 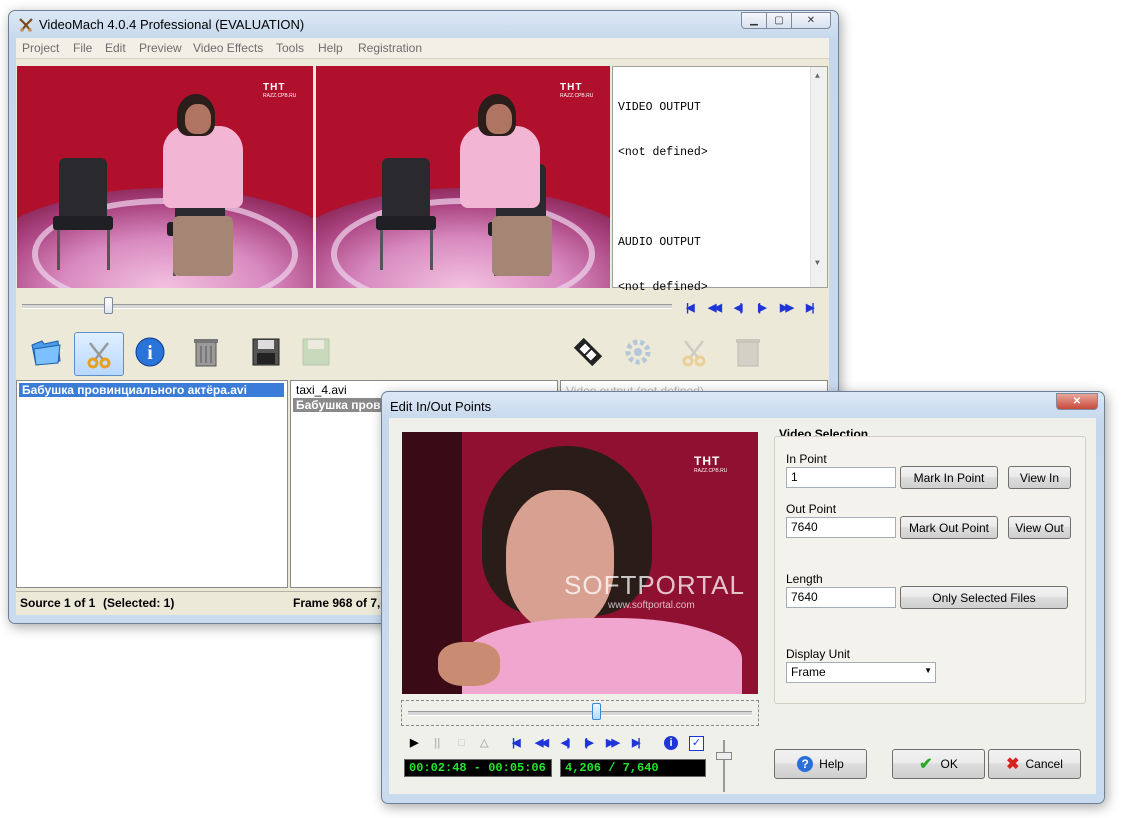 I want to click on scroll-up-icon: ▲, so click(x=817, y=76).